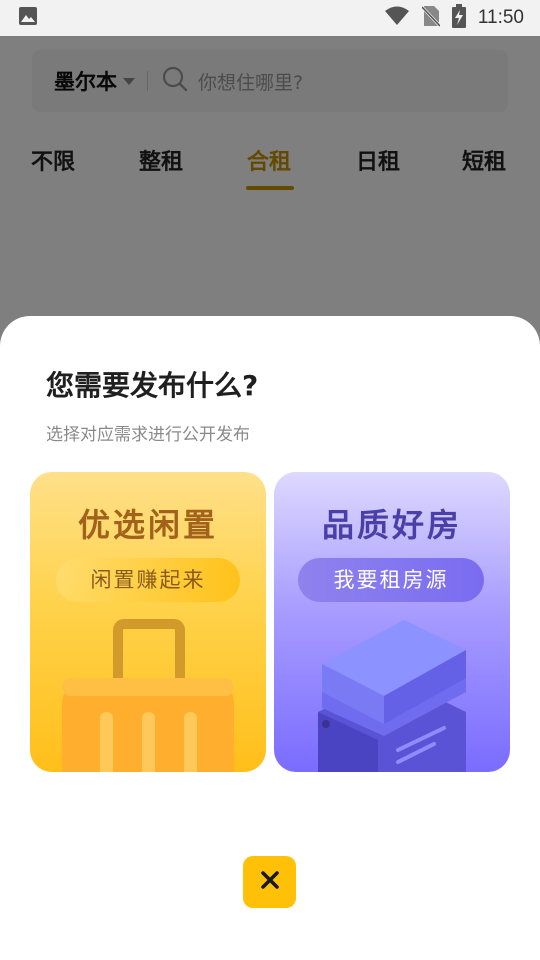 The image size is (540, 960). I want to click on card-title: 优选闲置, so click(147, 525).